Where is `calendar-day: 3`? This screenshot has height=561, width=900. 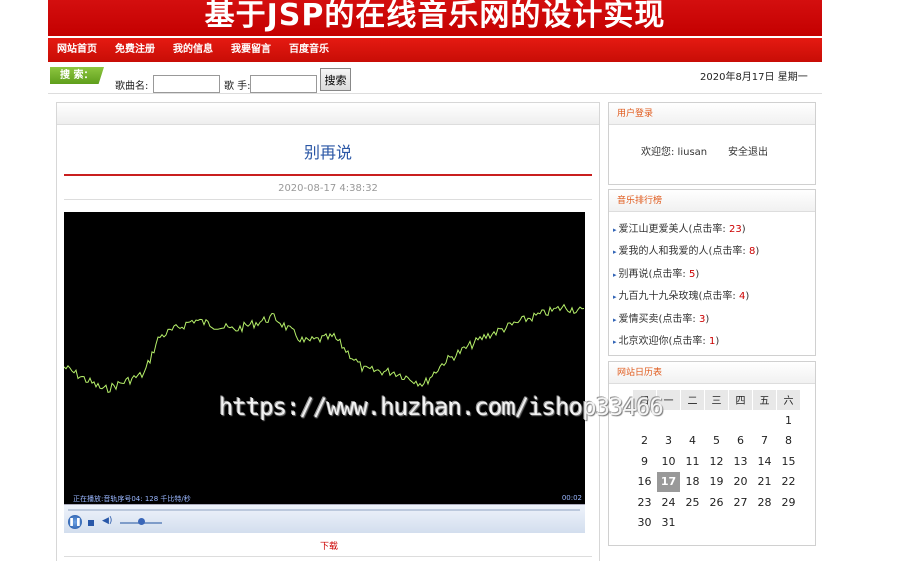 calendar-day: 3 is located at coordinates (668, 441).